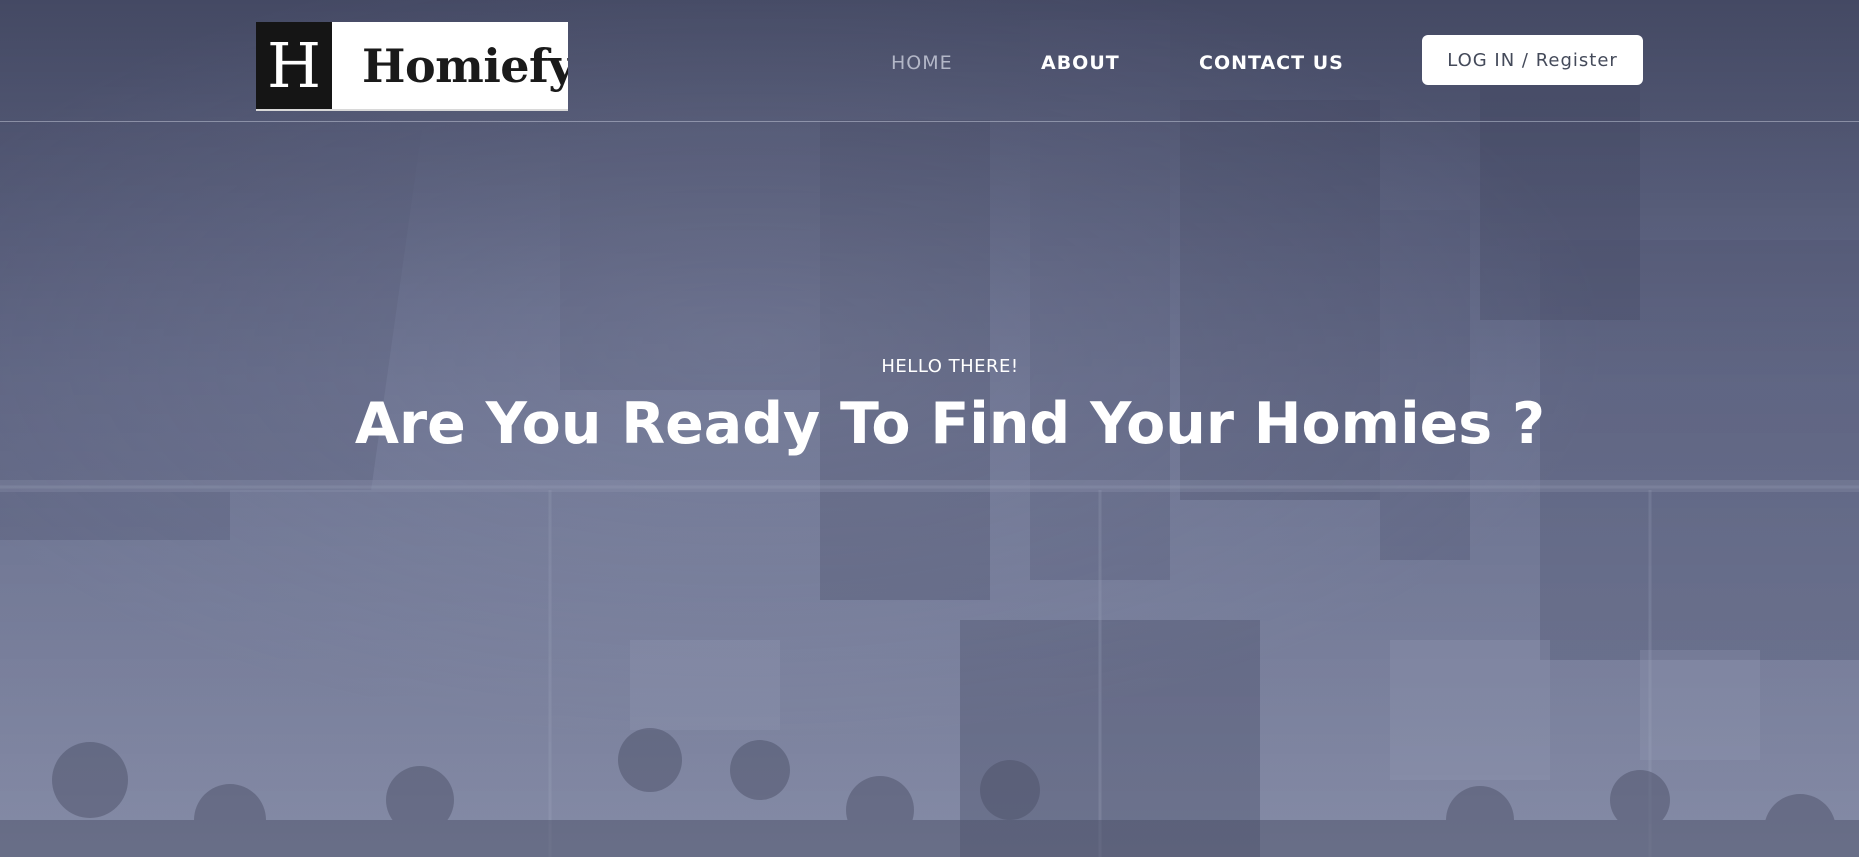  I want to click on nav-contact-us-link: CONTACT US, so click(1271, 63).